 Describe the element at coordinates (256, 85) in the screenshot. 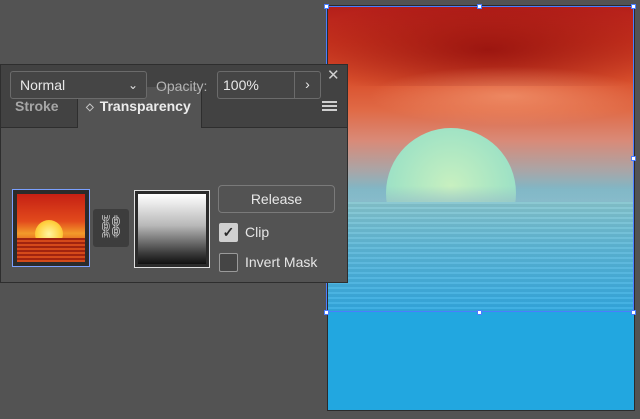

I see `opacity-input: 100%` at that location.